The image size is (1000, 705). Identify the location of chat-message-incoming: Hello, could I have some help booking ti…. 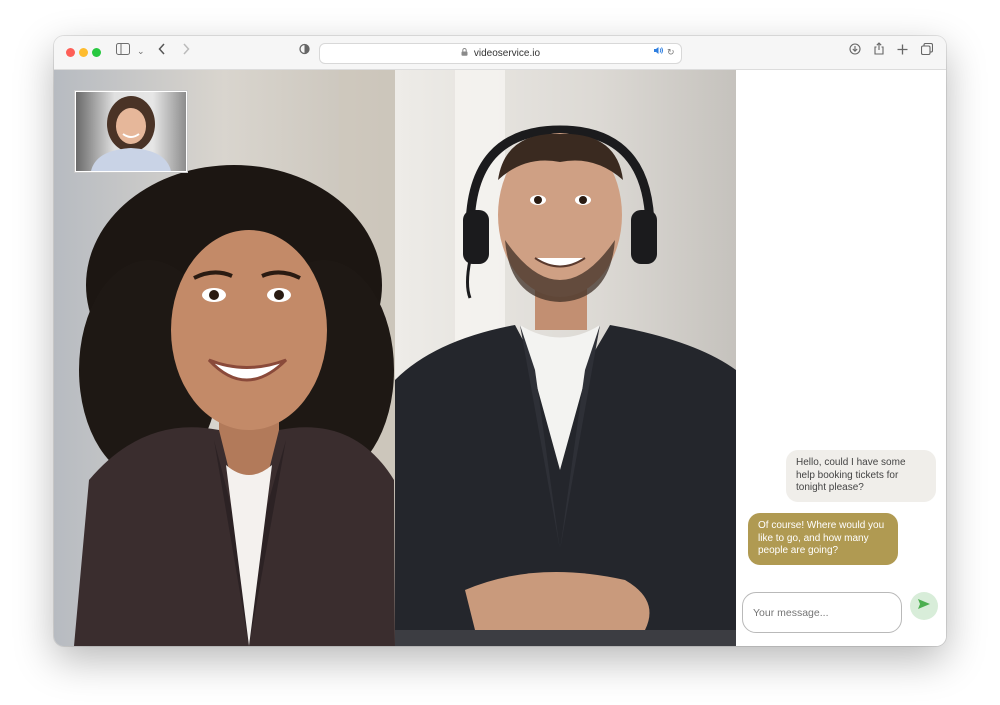
(861, 476).